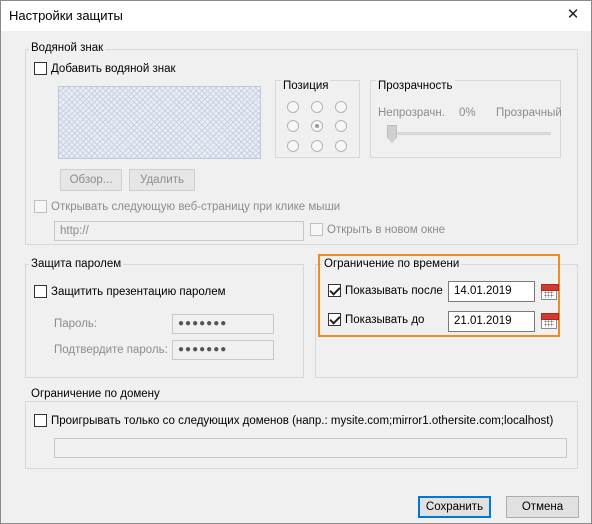 Image resolution: width=592 pixels, height=524 pixels. Describe the element at coordinates (95, 394) in the screenshot. I see `domain-group-title: Ограничение по домену` at that location.